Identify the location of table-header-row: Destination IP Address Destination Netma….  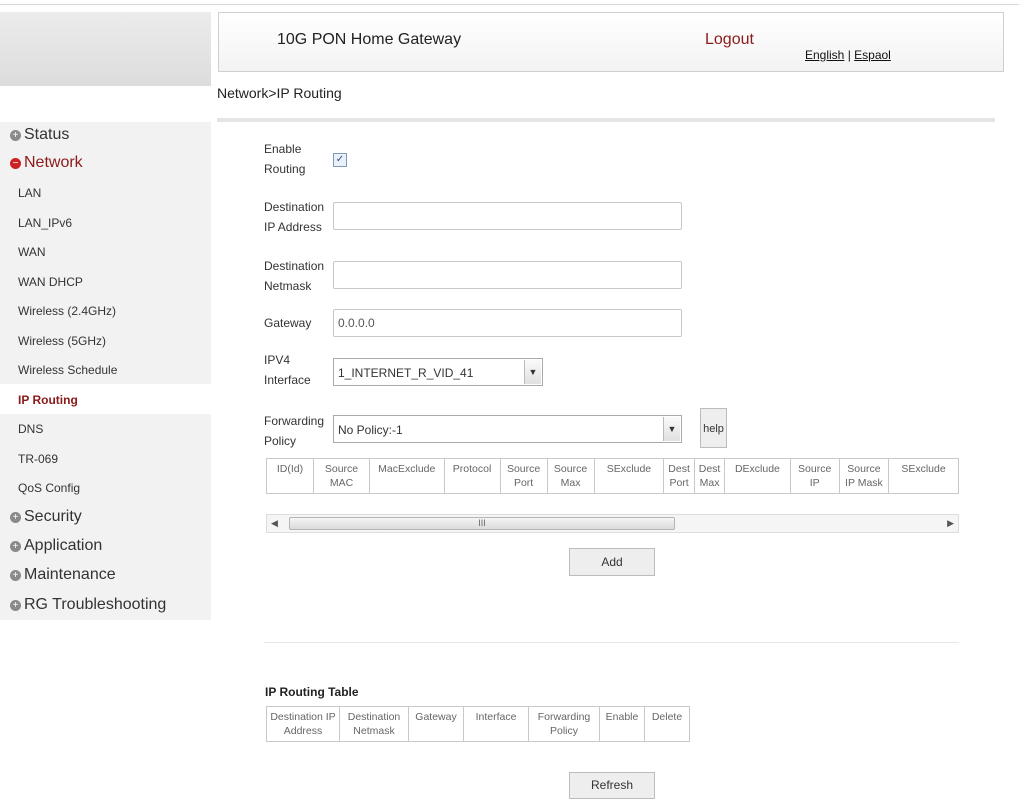
(478, 724).